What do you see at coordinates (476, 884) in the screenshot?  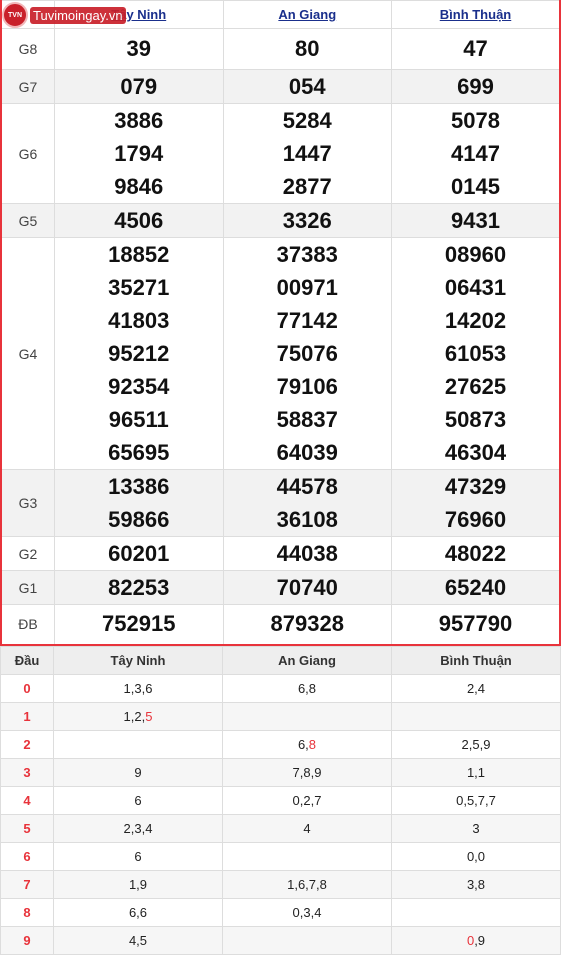 I see `loto-cell: 3,8` at bounding box center [476, 884].